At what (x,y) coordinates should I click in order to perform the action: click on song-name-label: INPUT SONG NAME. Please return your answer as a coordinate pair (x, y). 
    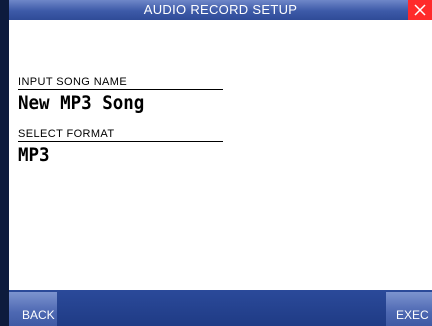
    Looking at the image, I should click on (120, 83).